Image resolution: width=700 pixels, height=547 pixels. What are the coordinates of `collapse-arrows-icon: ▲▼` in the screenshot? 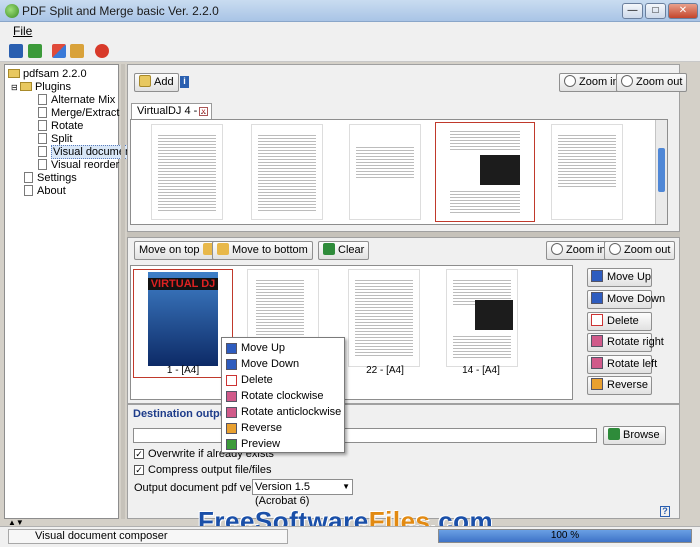 It's located at (16, 522).